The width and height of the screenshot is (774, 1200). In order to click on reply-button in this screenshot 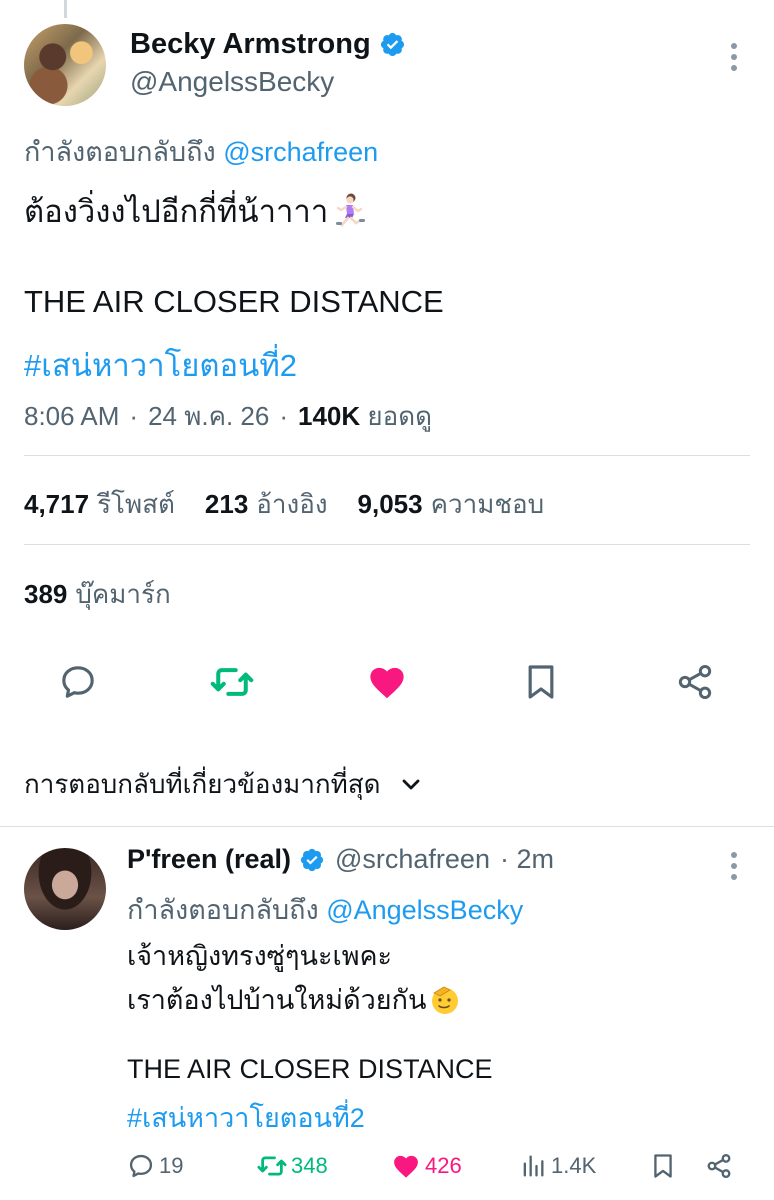, I will do `click(78, 682)`.